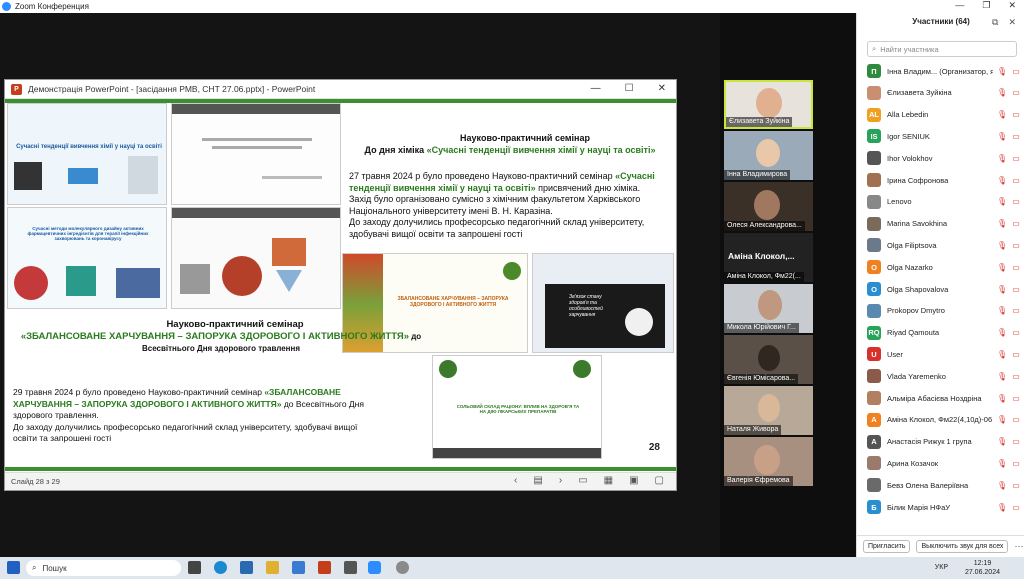 This screenshot has width=1024, height=579. I want to click on participant-row: А Аміна Клокол, Фм22(4,10д)-06 🎙 ▭, so click(944, 420).